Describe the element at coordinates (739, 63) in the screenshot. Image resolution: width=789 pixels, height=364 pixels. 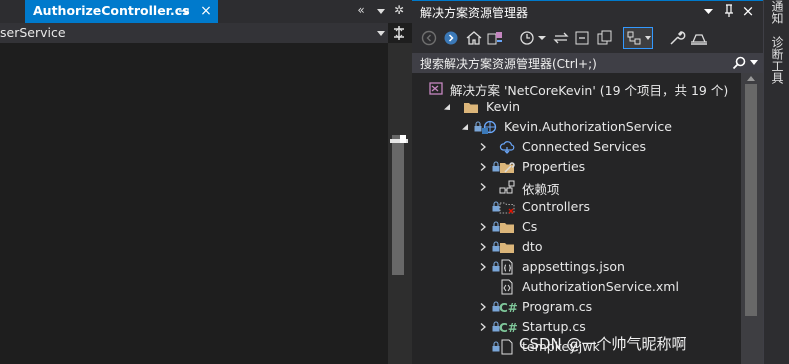
I see `search-icon` at that location.